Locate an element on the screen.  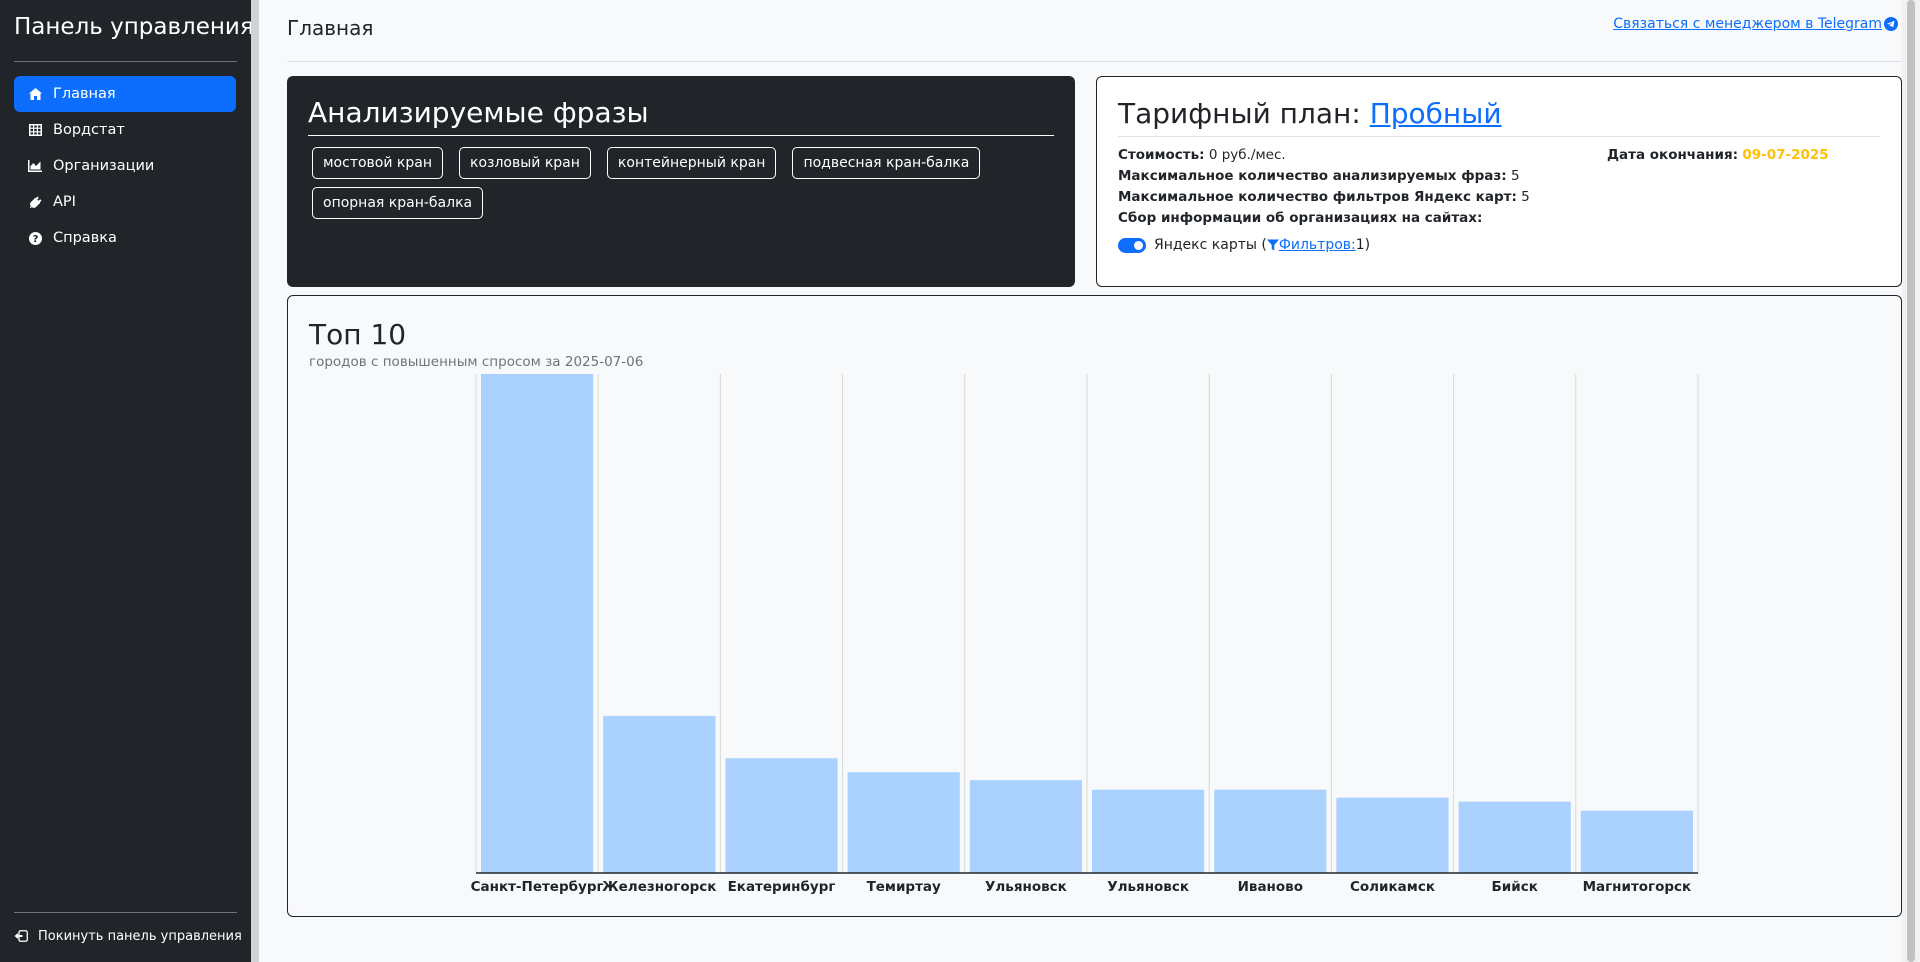
logout-link: Покинуть панель управления is located at coordinates (128, 936).